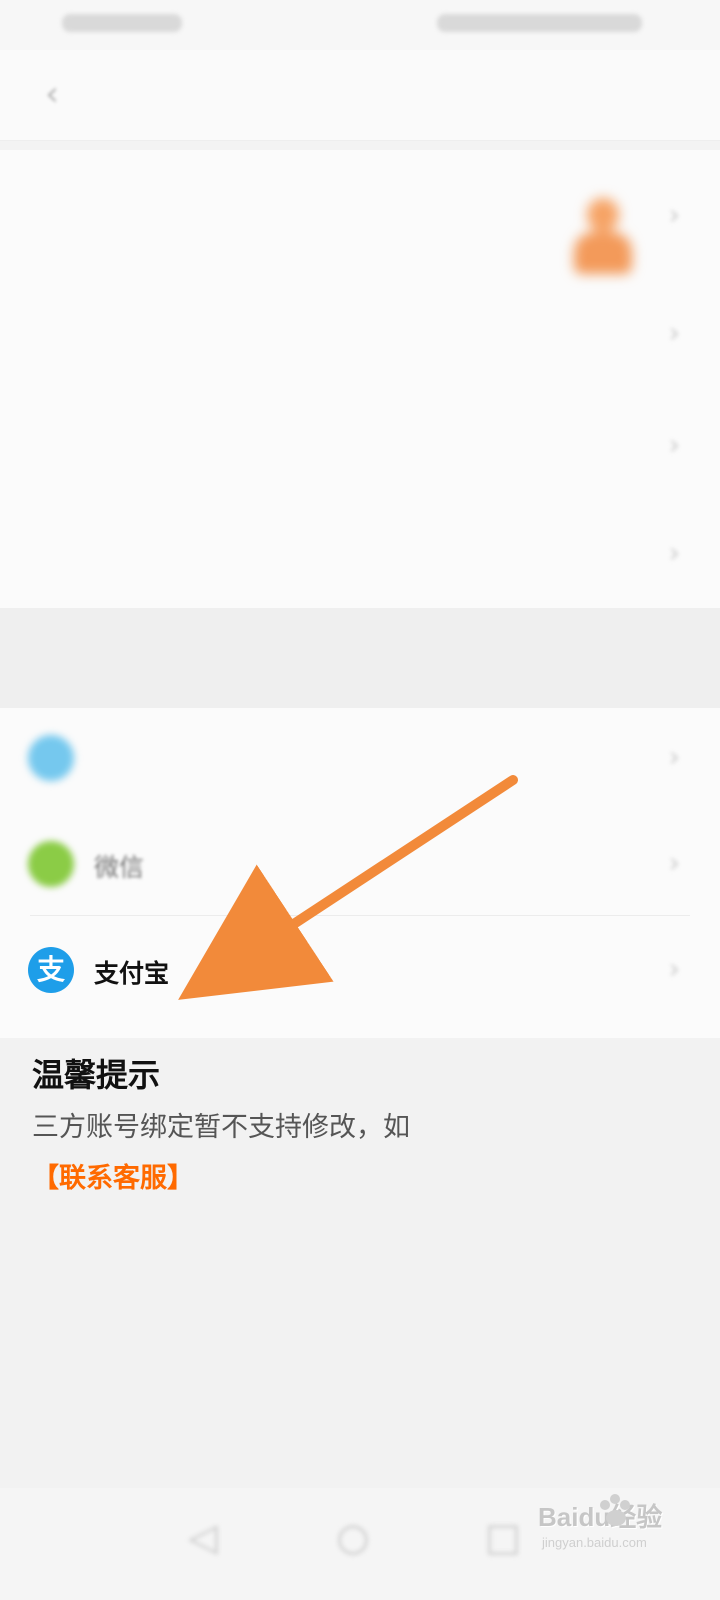  Describe the element at coordinates (203, 1537) in the screenshot. I see `nav-back-icon: ◁` at that location.